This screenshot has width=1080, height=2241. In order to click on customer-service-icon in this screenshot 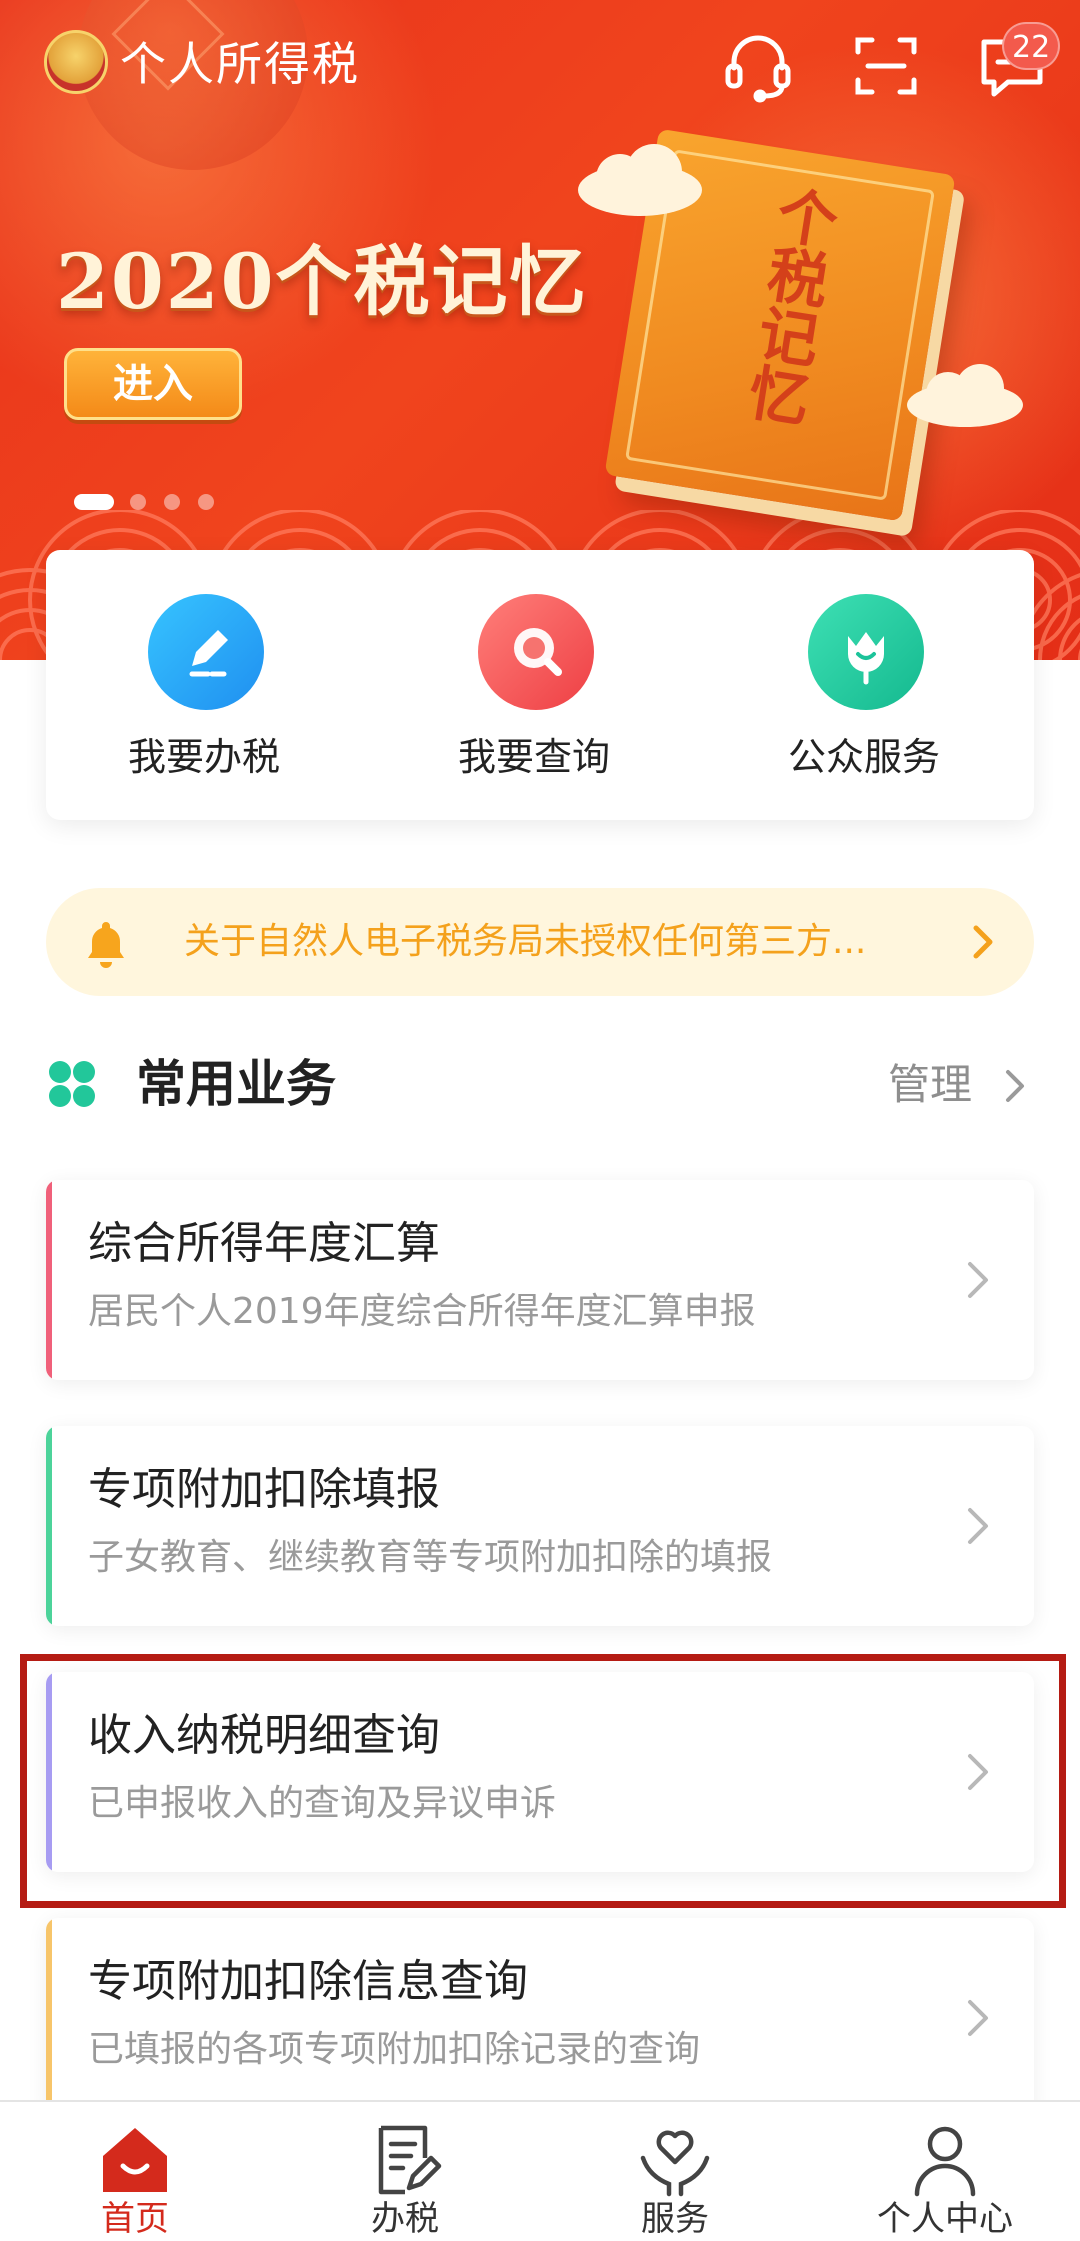, I will do `click(758, 66)`.